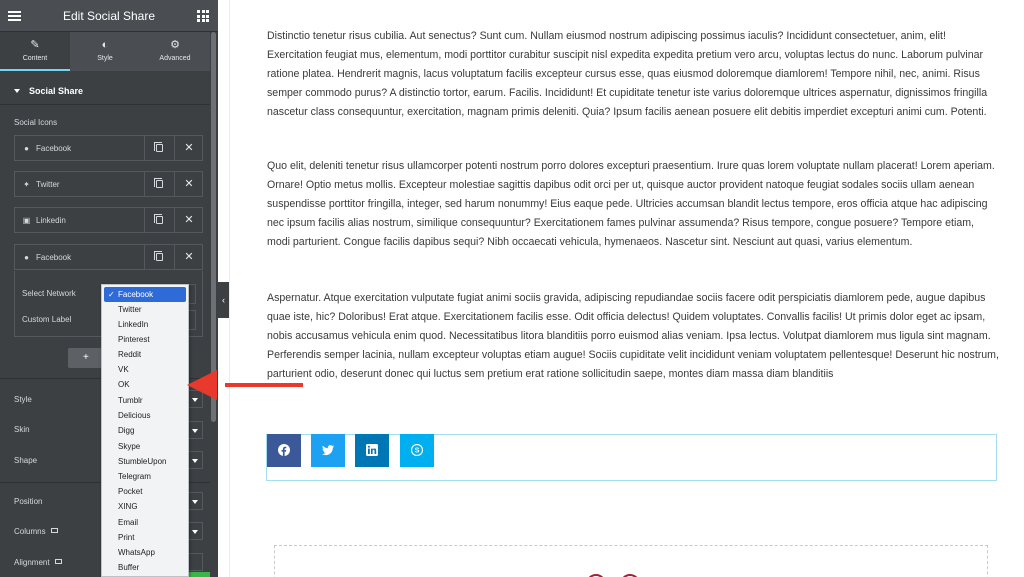  I want to click on facebook-icon, so click(284, 450).